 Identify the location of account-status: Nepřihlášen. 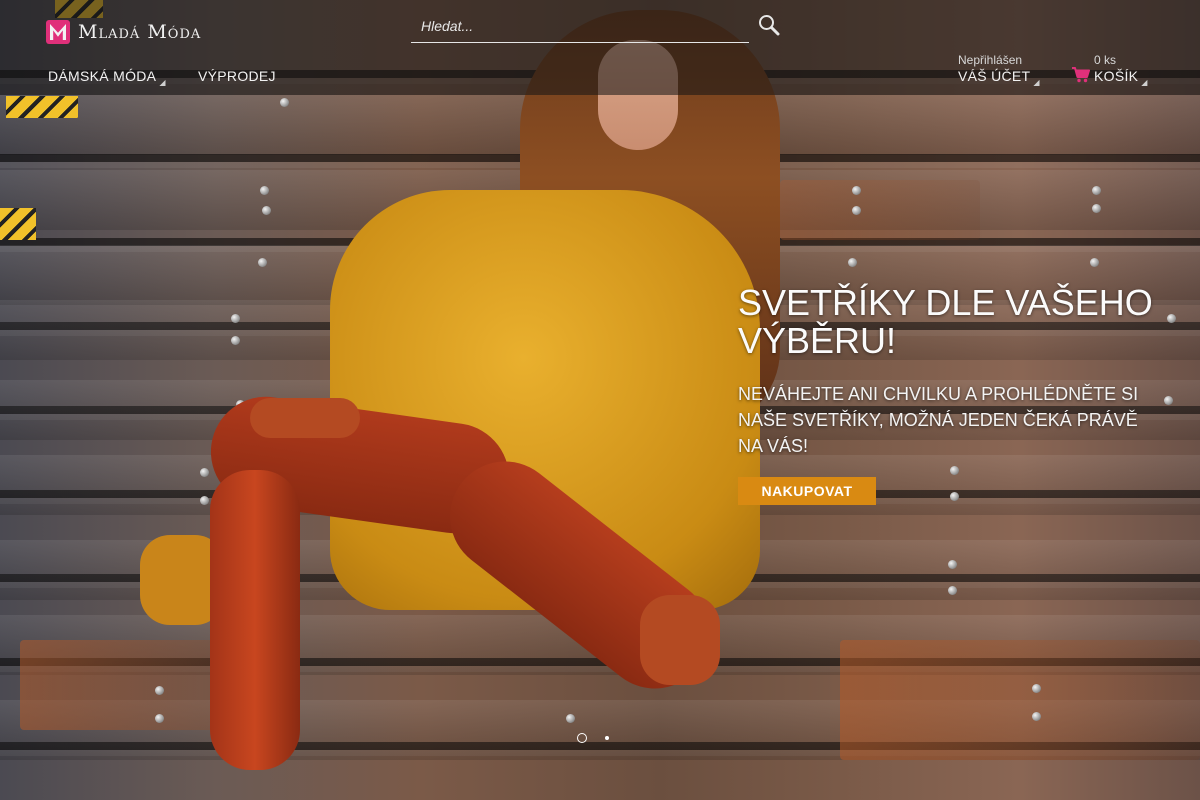
(990, 60).